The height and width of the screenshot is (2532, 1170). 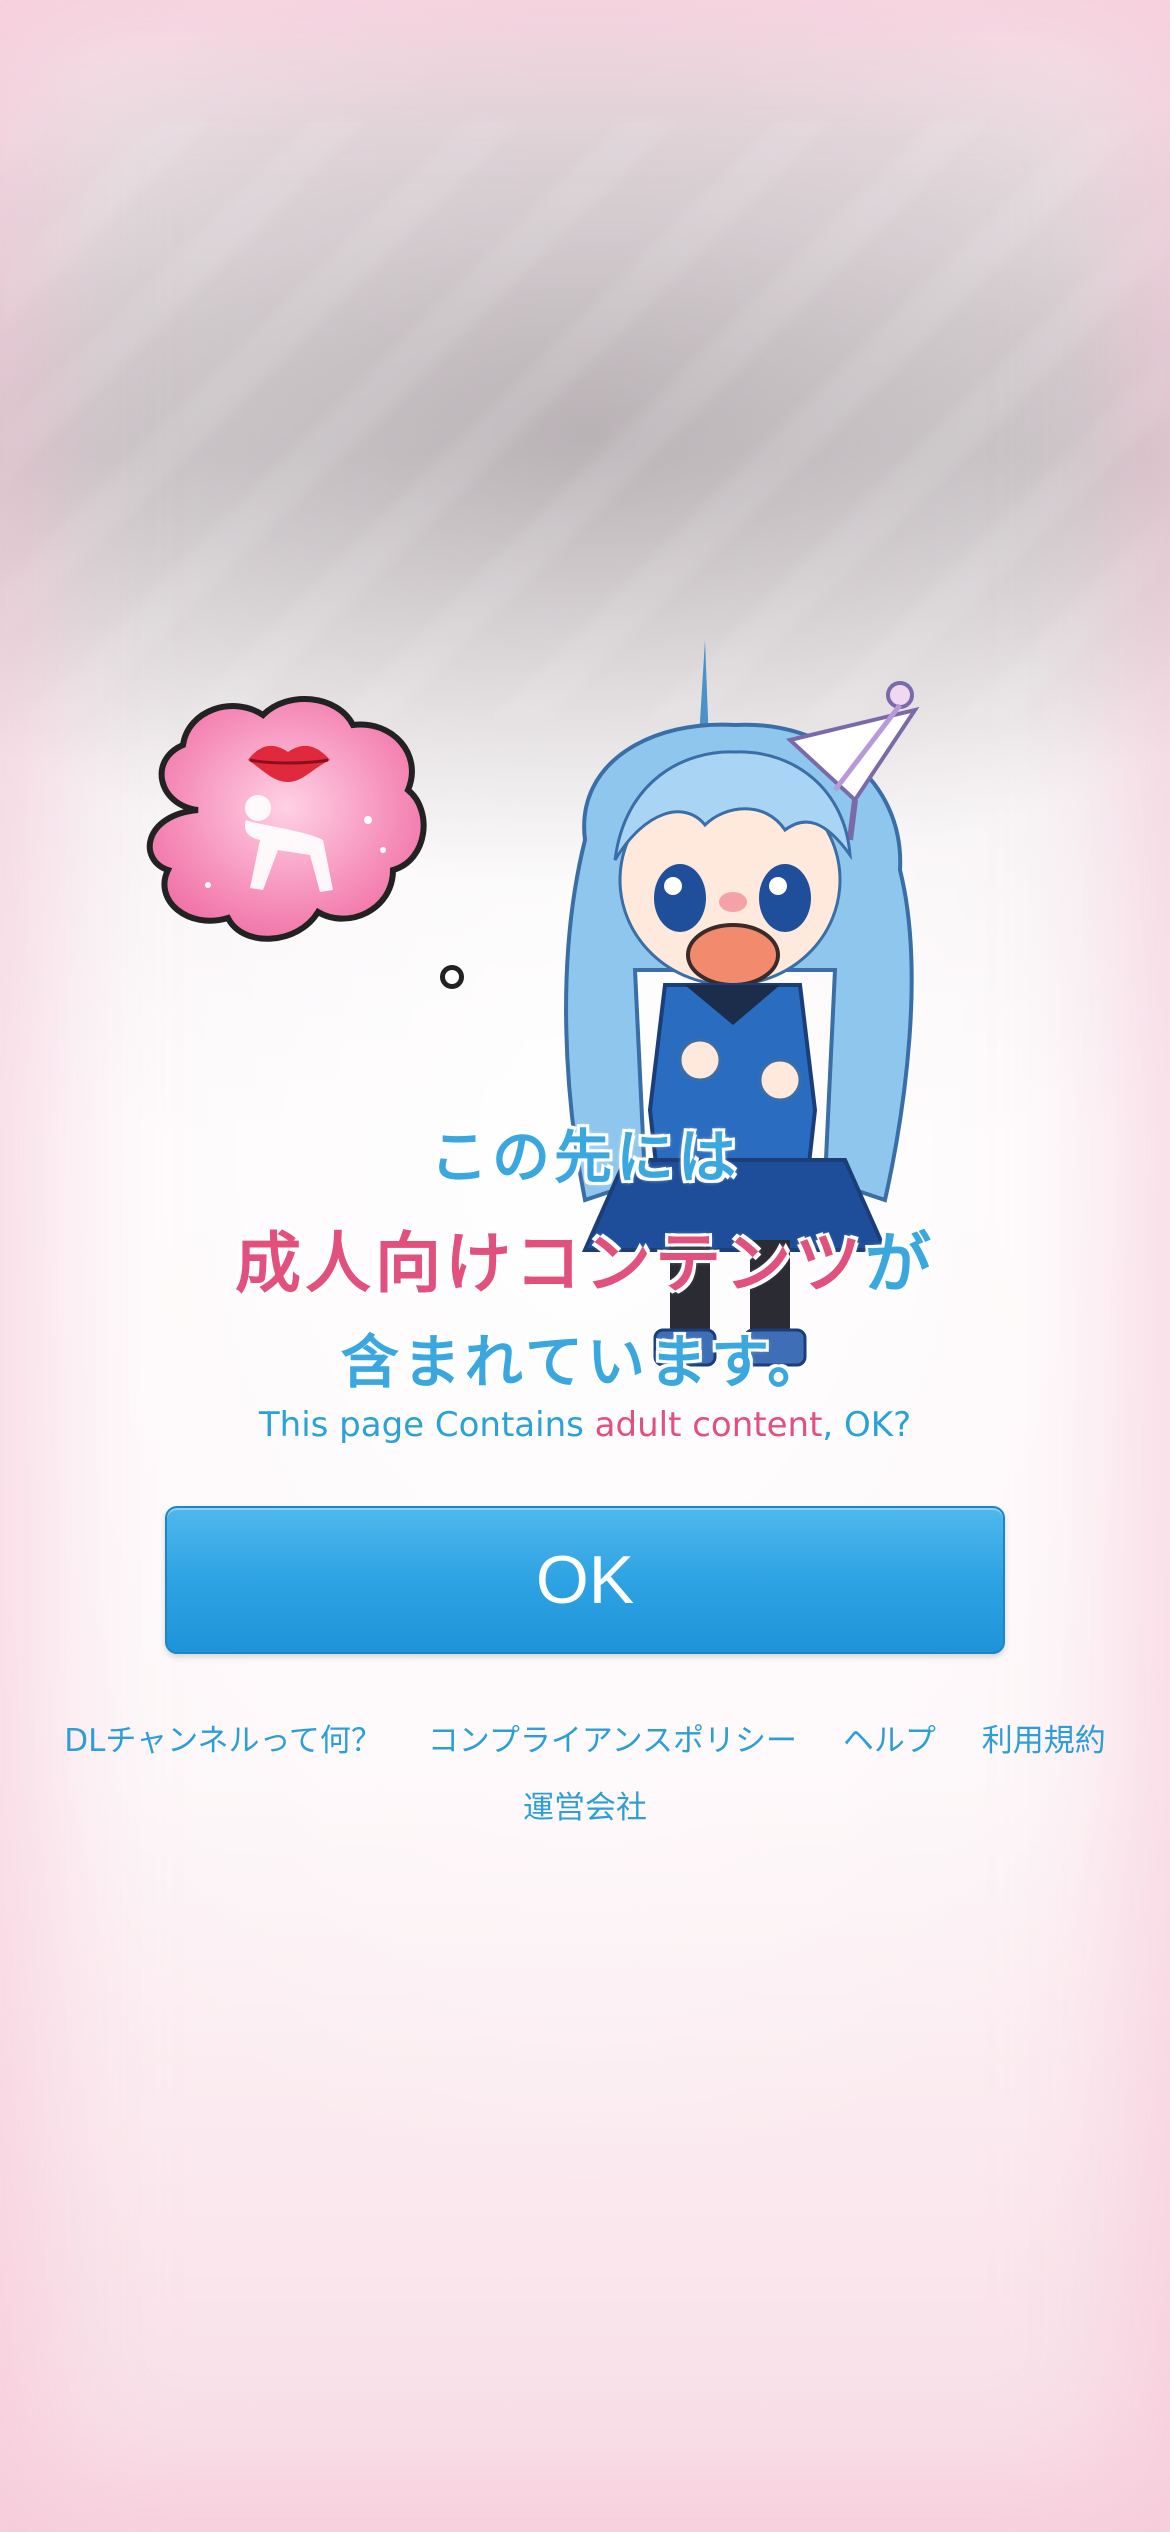 I want to click on footer-link-company: 運営会社, so click(x=585, y=1808).